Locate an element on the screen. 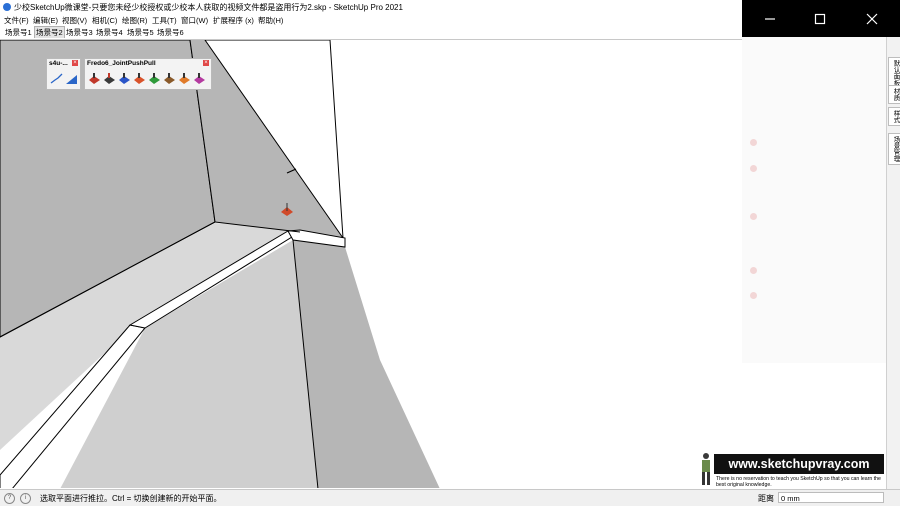 The height and width of the screenshot is (506, 900). options-push-pull-icon is located at coordinates (199, 78).